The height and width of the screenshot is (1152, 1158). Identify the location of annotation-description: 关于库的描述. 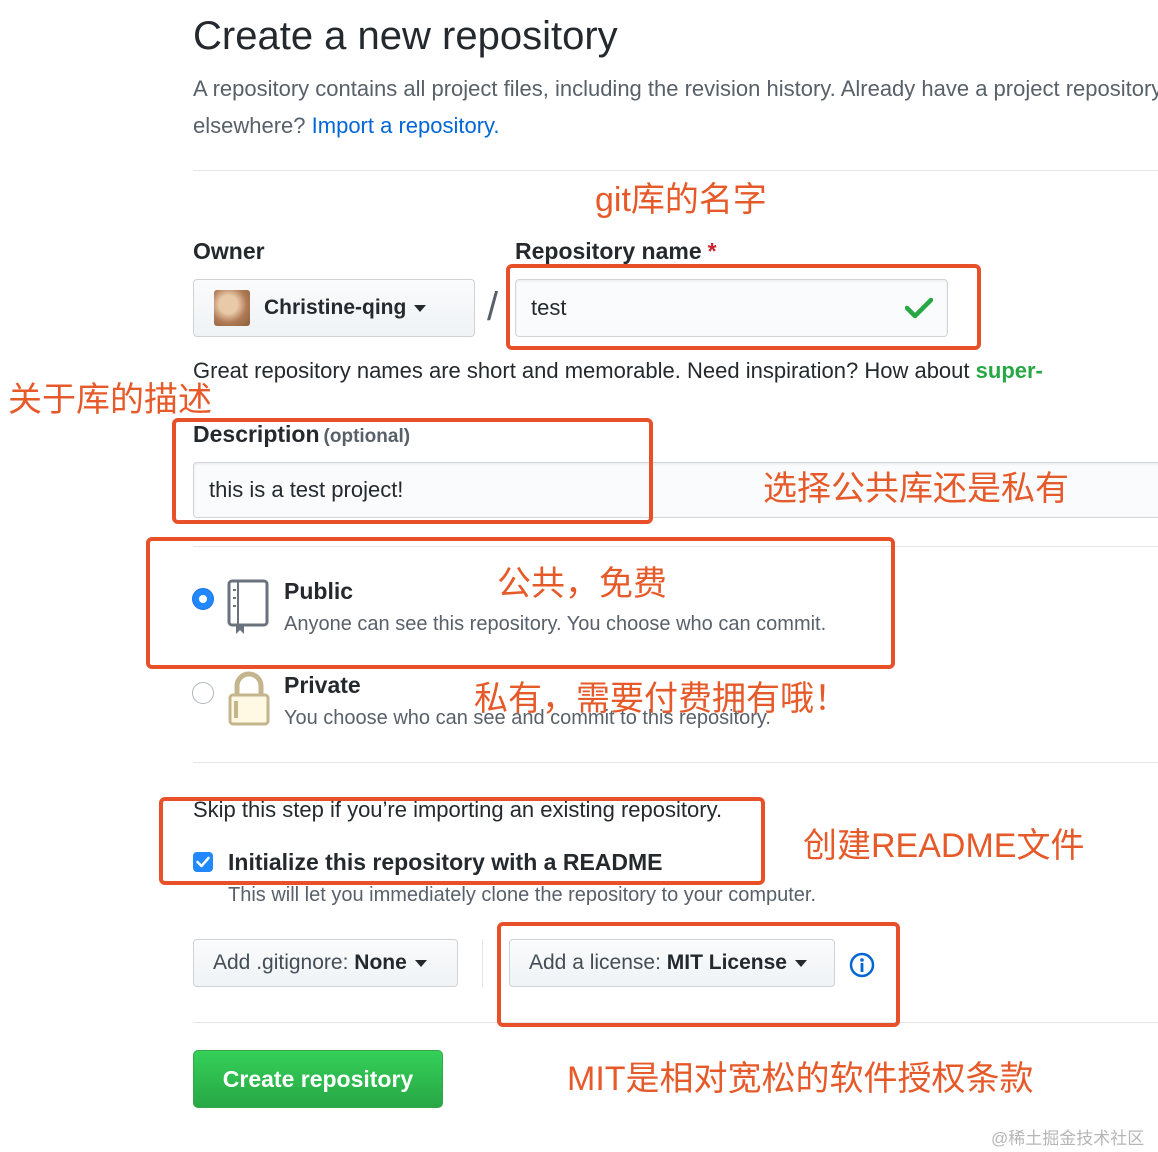
(110, 400).